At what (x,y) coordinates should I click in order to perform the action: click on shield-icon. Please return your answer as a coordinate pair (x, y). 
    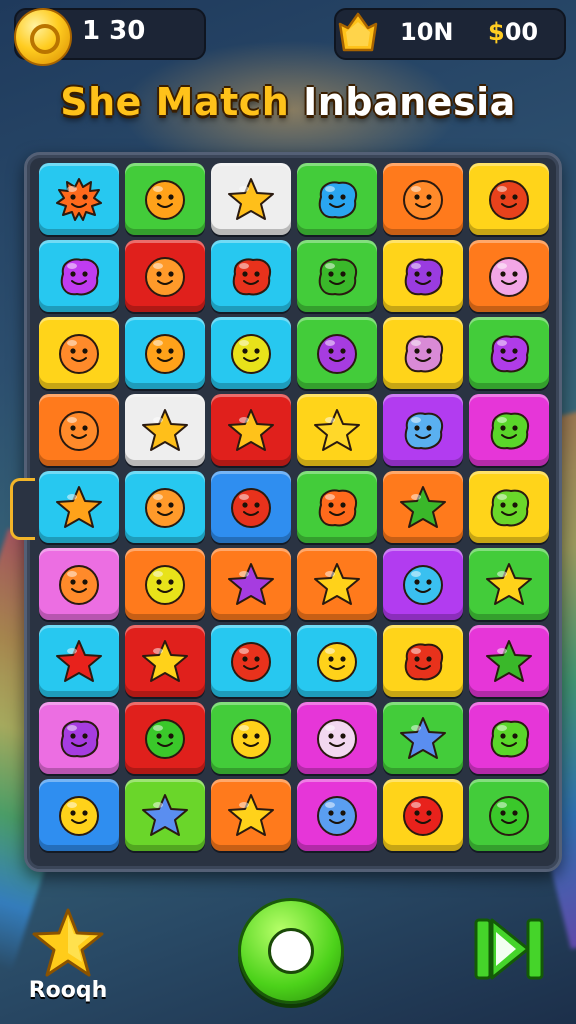
    Looking at the image, I should click on (358, 32).